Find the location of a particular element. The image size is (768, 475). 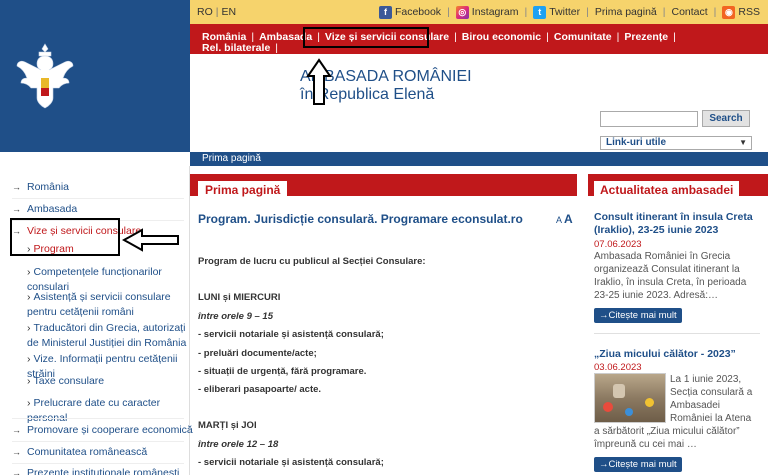

sidebar-item-romania: → România is located at coordinates (40, 187).